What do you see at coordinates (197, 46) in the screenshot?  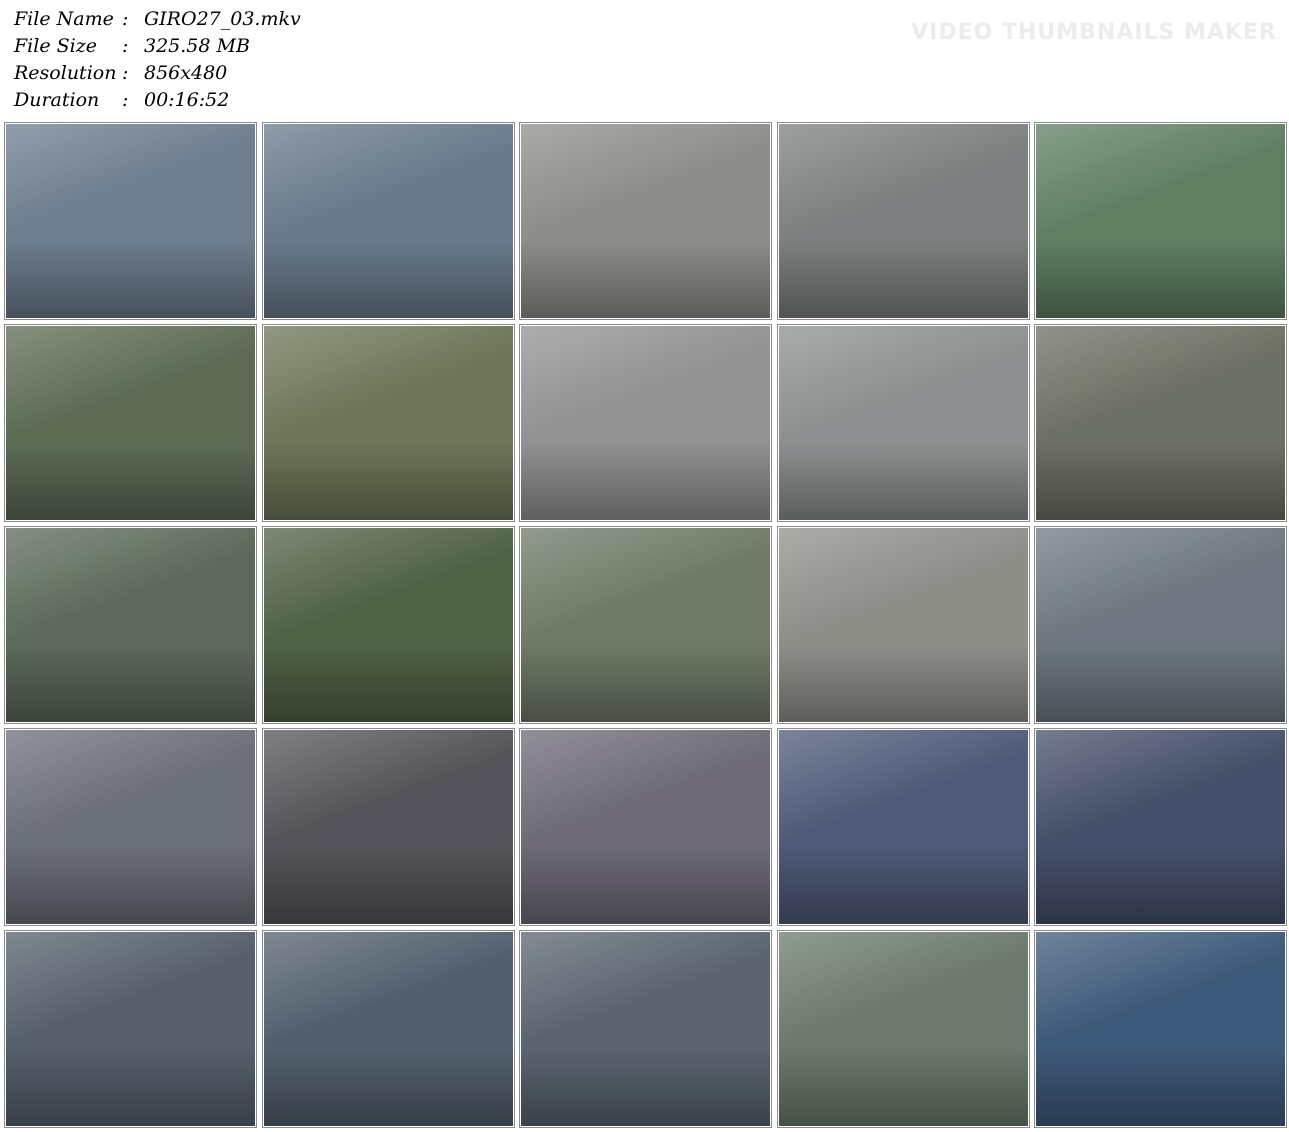 I see `info-value: 325.58 MB` at bounding box center [197, 46].